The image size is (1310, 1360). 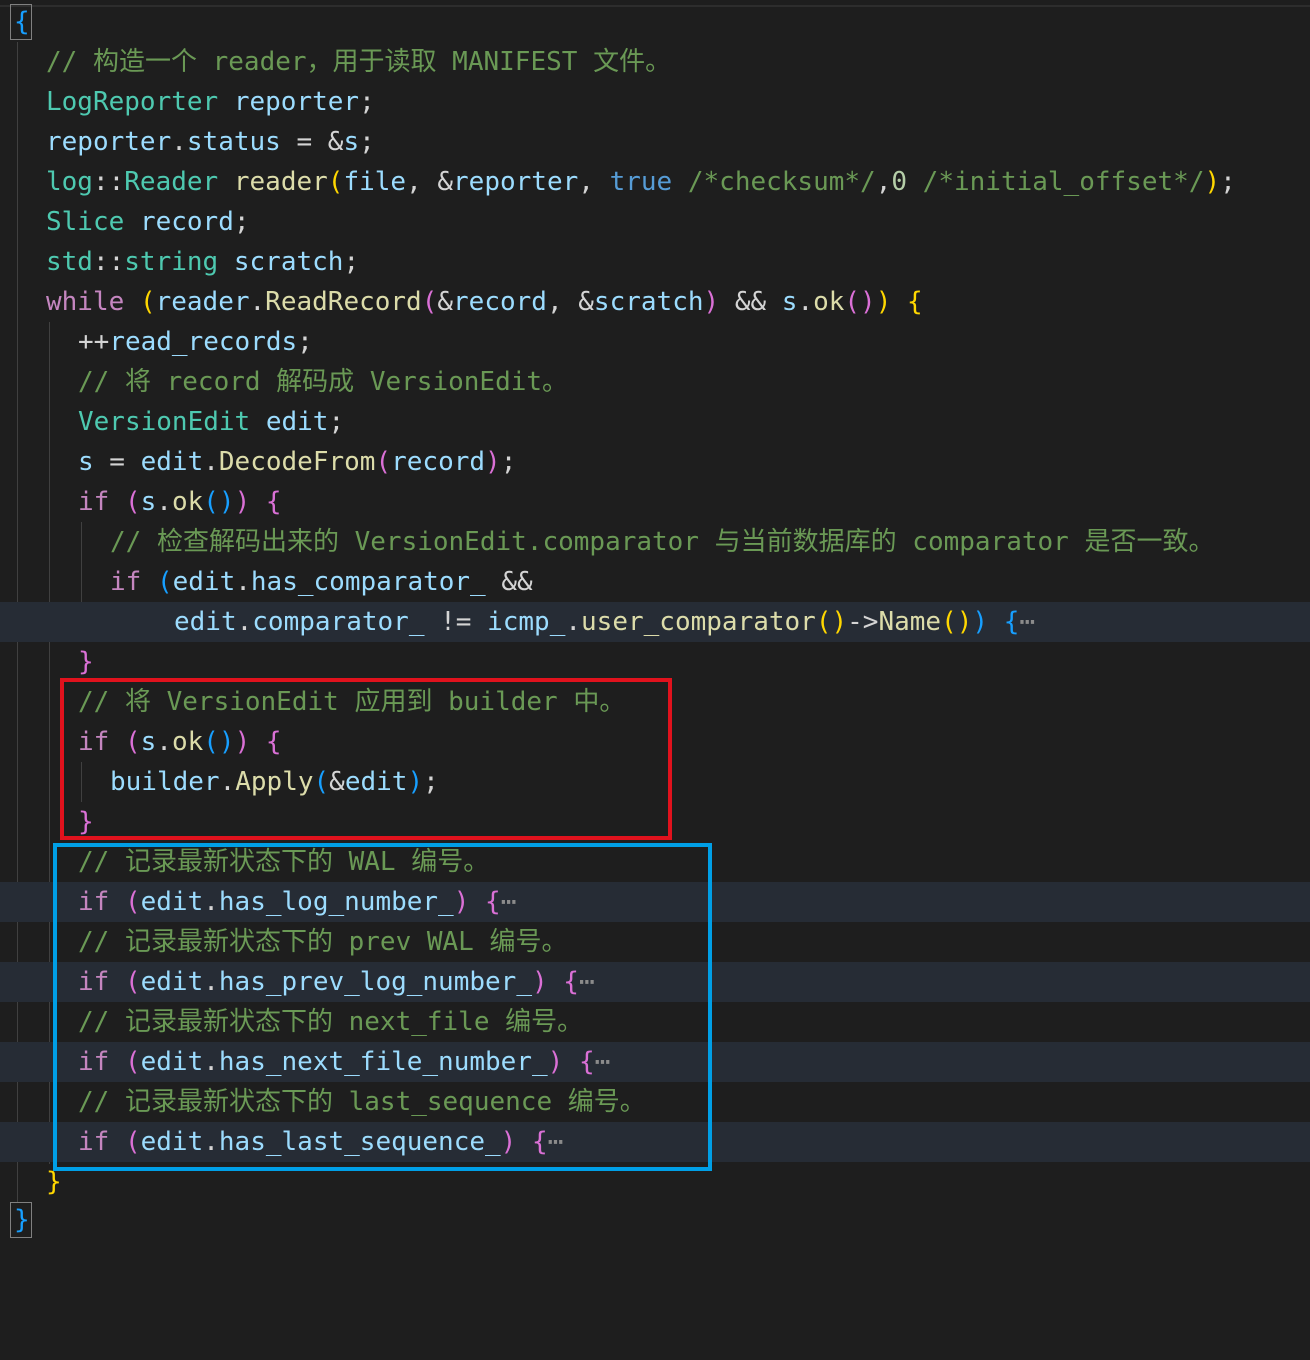 What do you see at coordinates (655, 222) in the screenshot?
I see `code-line: Slice record;` at bounding box center [655, 222].